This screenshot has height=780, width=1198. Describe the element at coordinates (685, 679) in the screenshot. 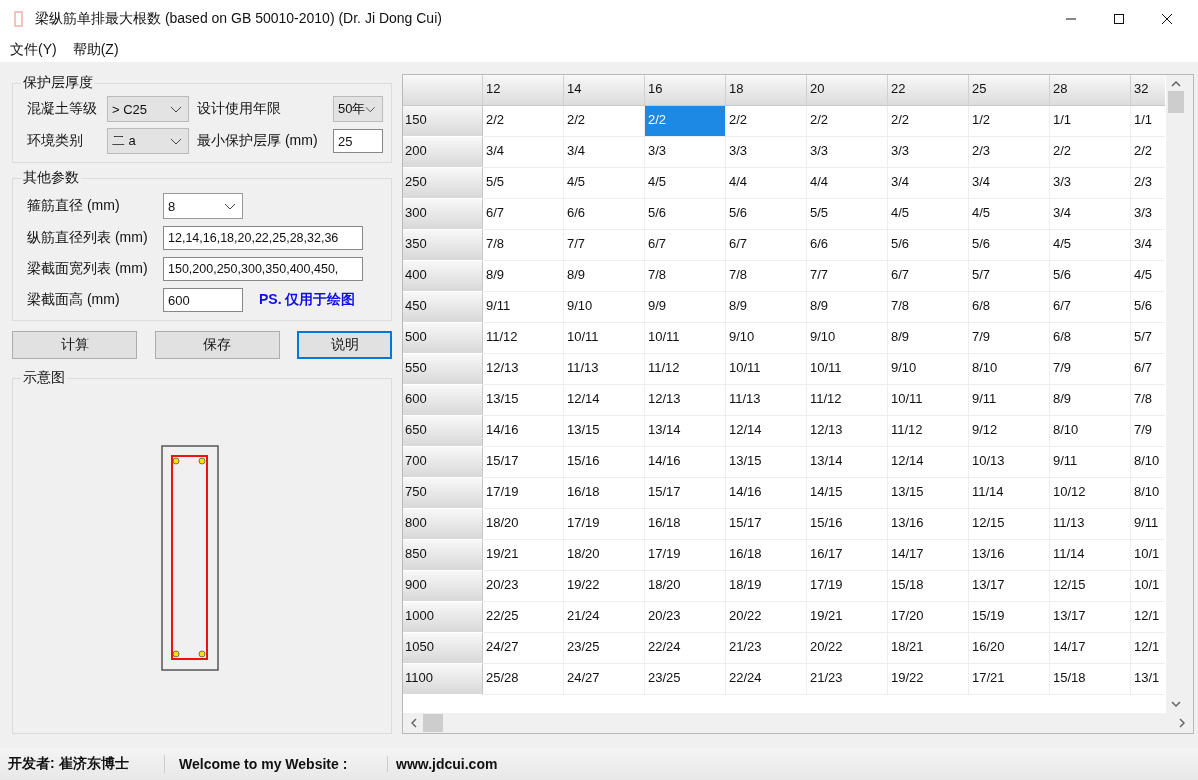

I see `table-cell: 23/25` at that location.